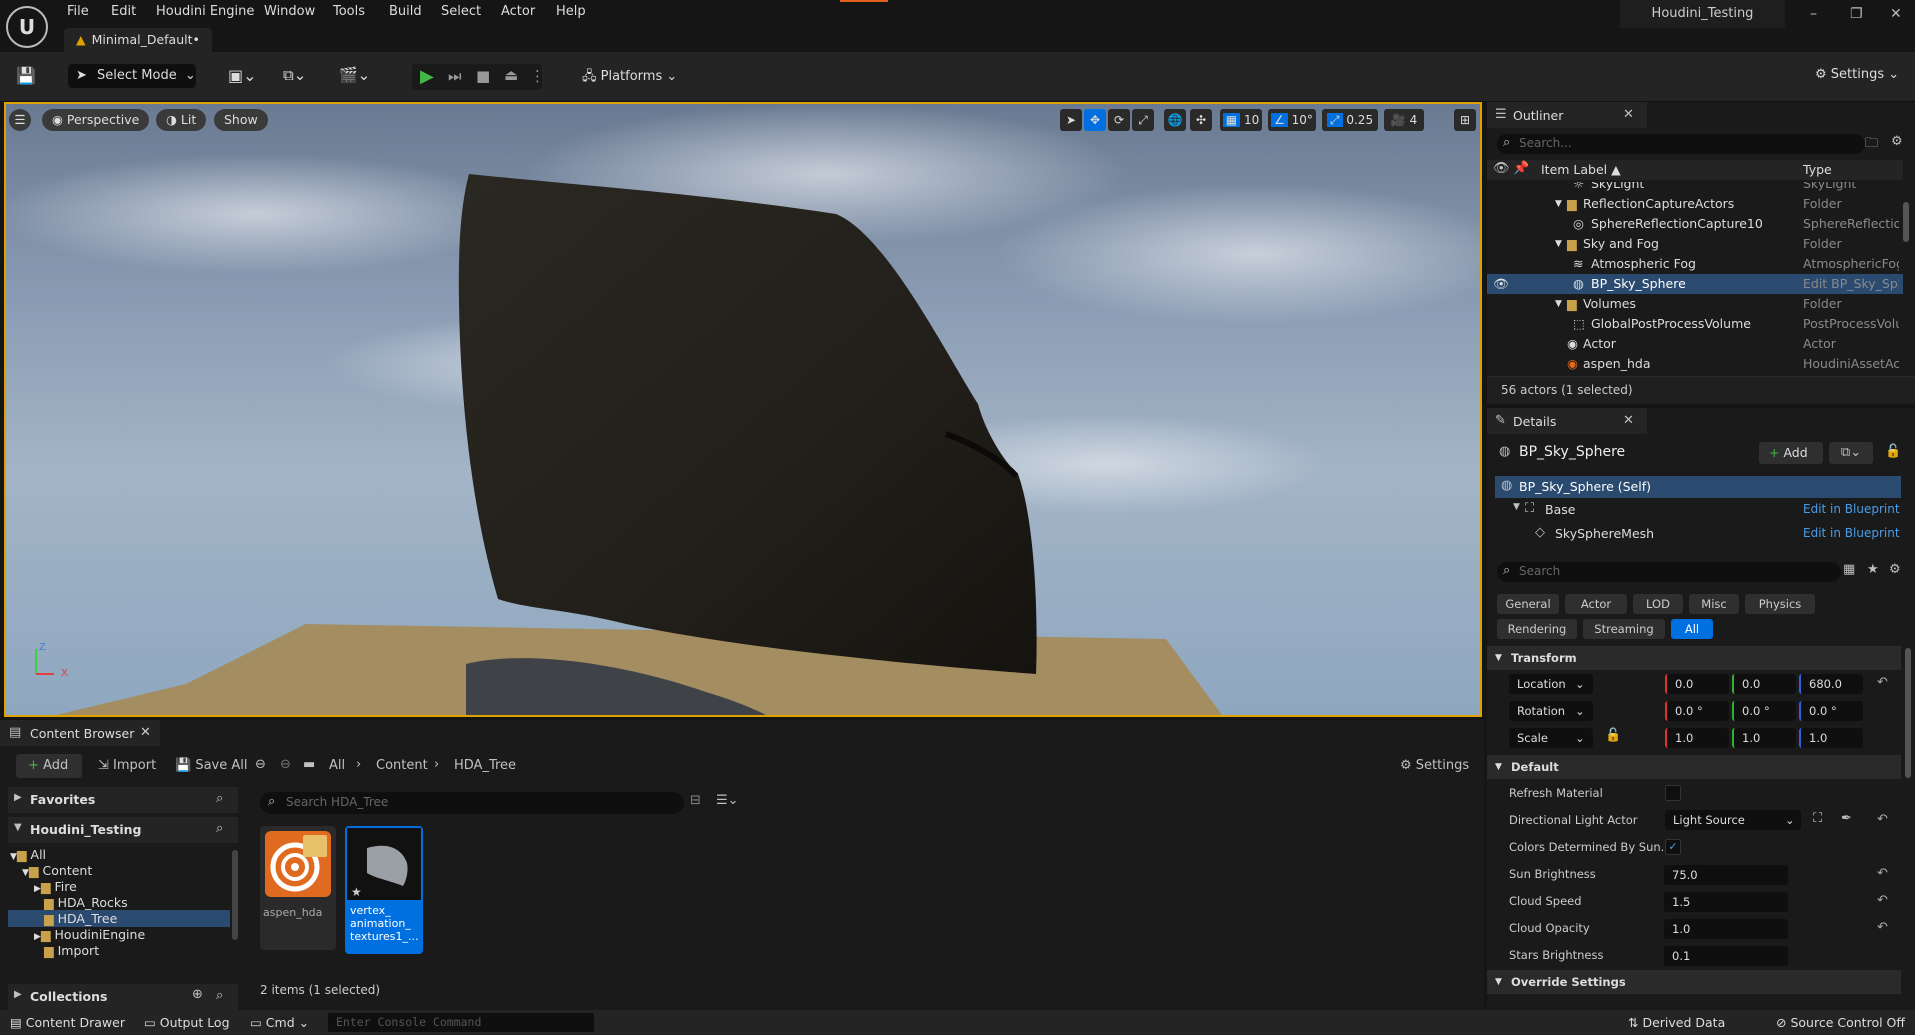 This screenshot has width=1915, height=1035. I want to click on content-browser-tab: ▤ Content Browser ✕, so click(80, 733).